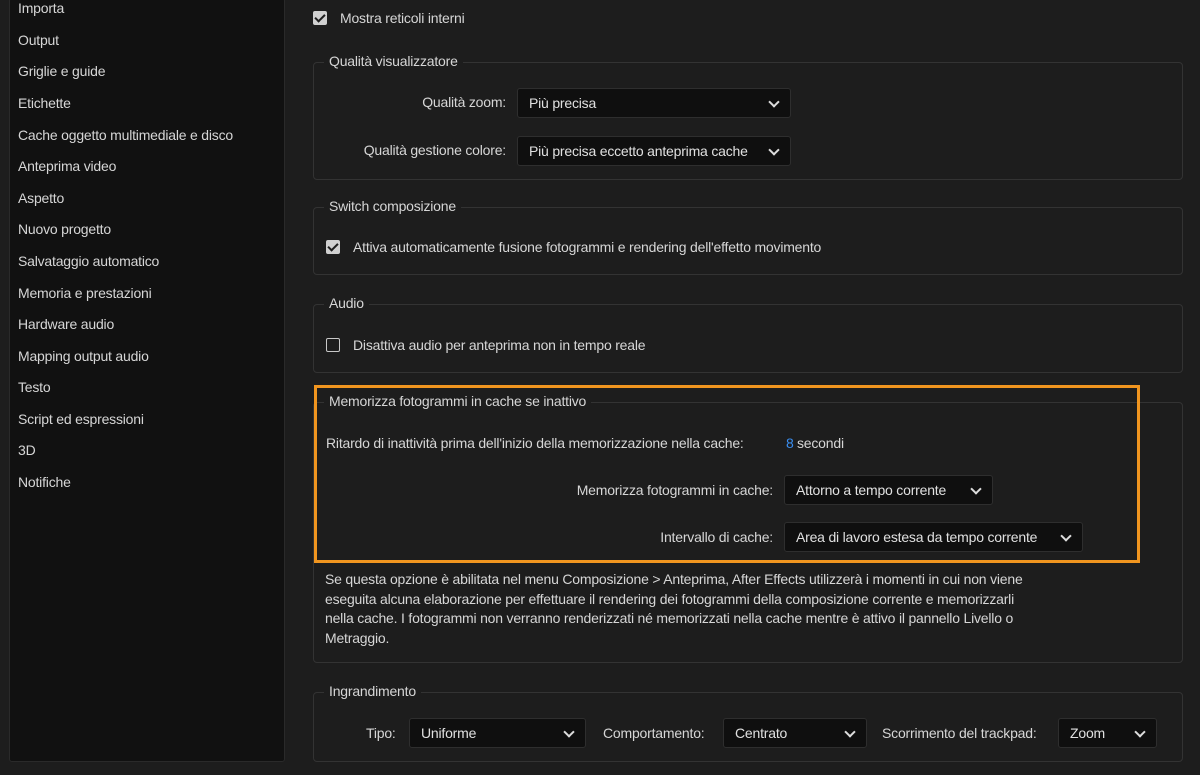 The width and height of the screenshot is (1200, 775). I want to click on trackpad-value: Zoom, so click(1087, 733).